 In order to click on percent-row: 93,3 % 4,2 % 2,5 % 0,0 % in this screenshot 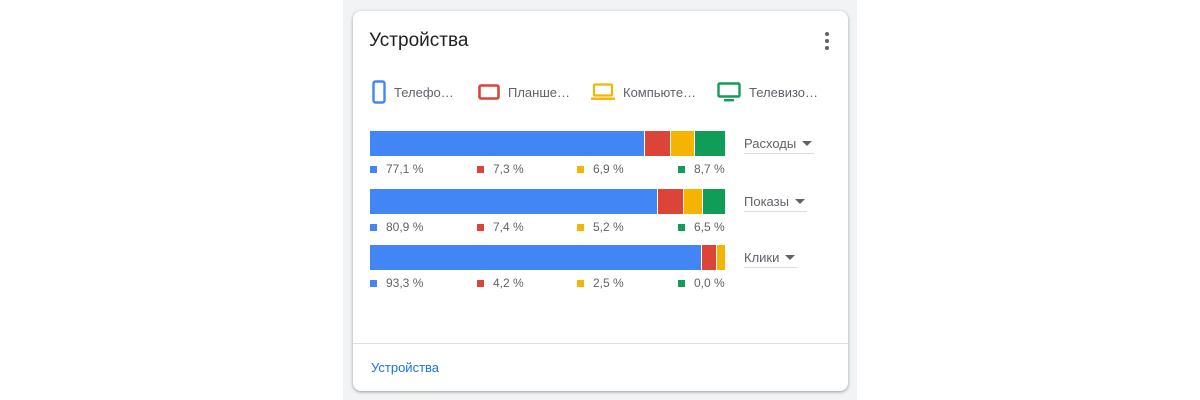, I will do `click(550, 283)`.